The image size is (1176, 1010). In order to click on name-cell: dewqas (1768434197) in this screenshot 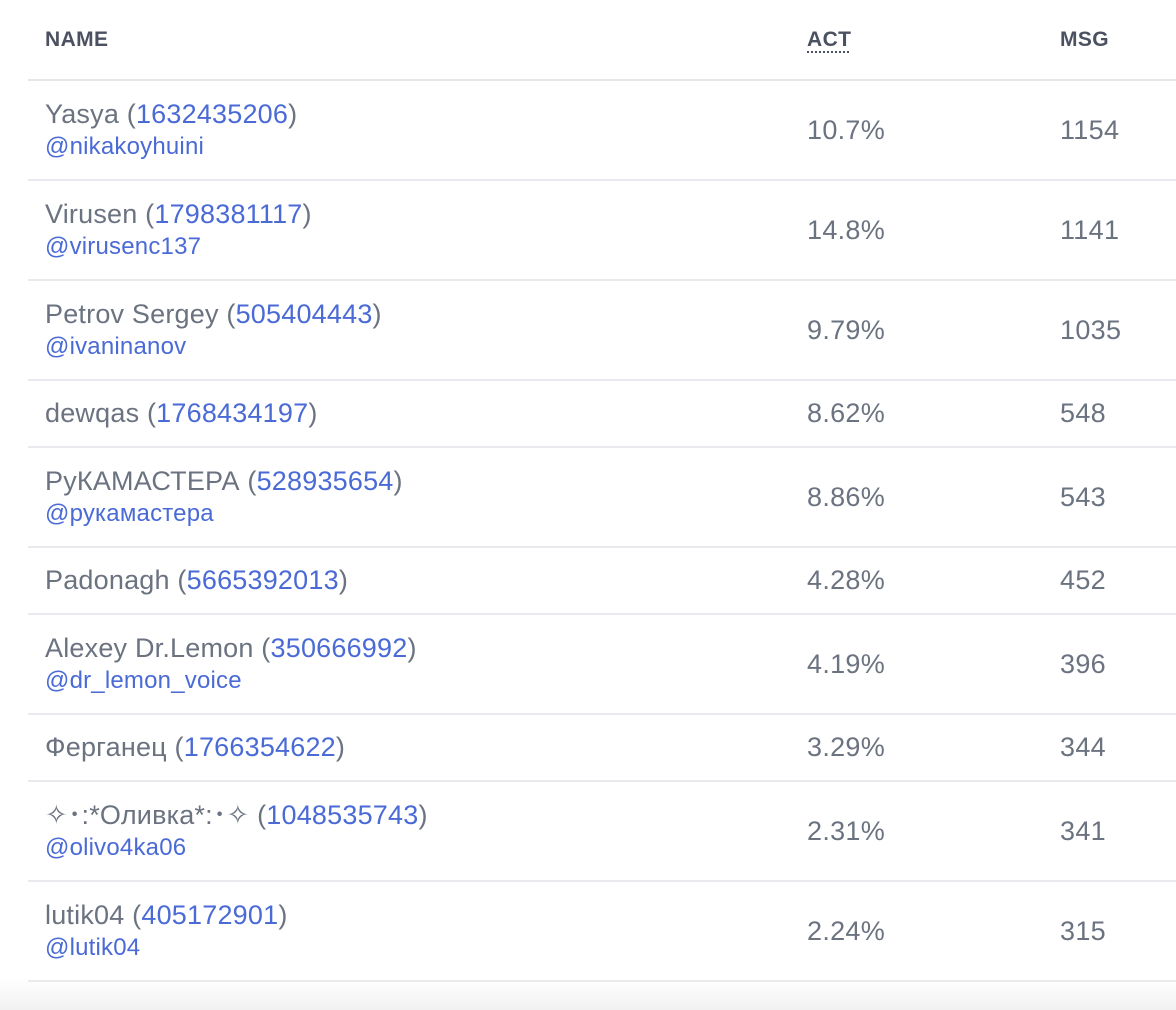, I will do `click(409, 414)`.